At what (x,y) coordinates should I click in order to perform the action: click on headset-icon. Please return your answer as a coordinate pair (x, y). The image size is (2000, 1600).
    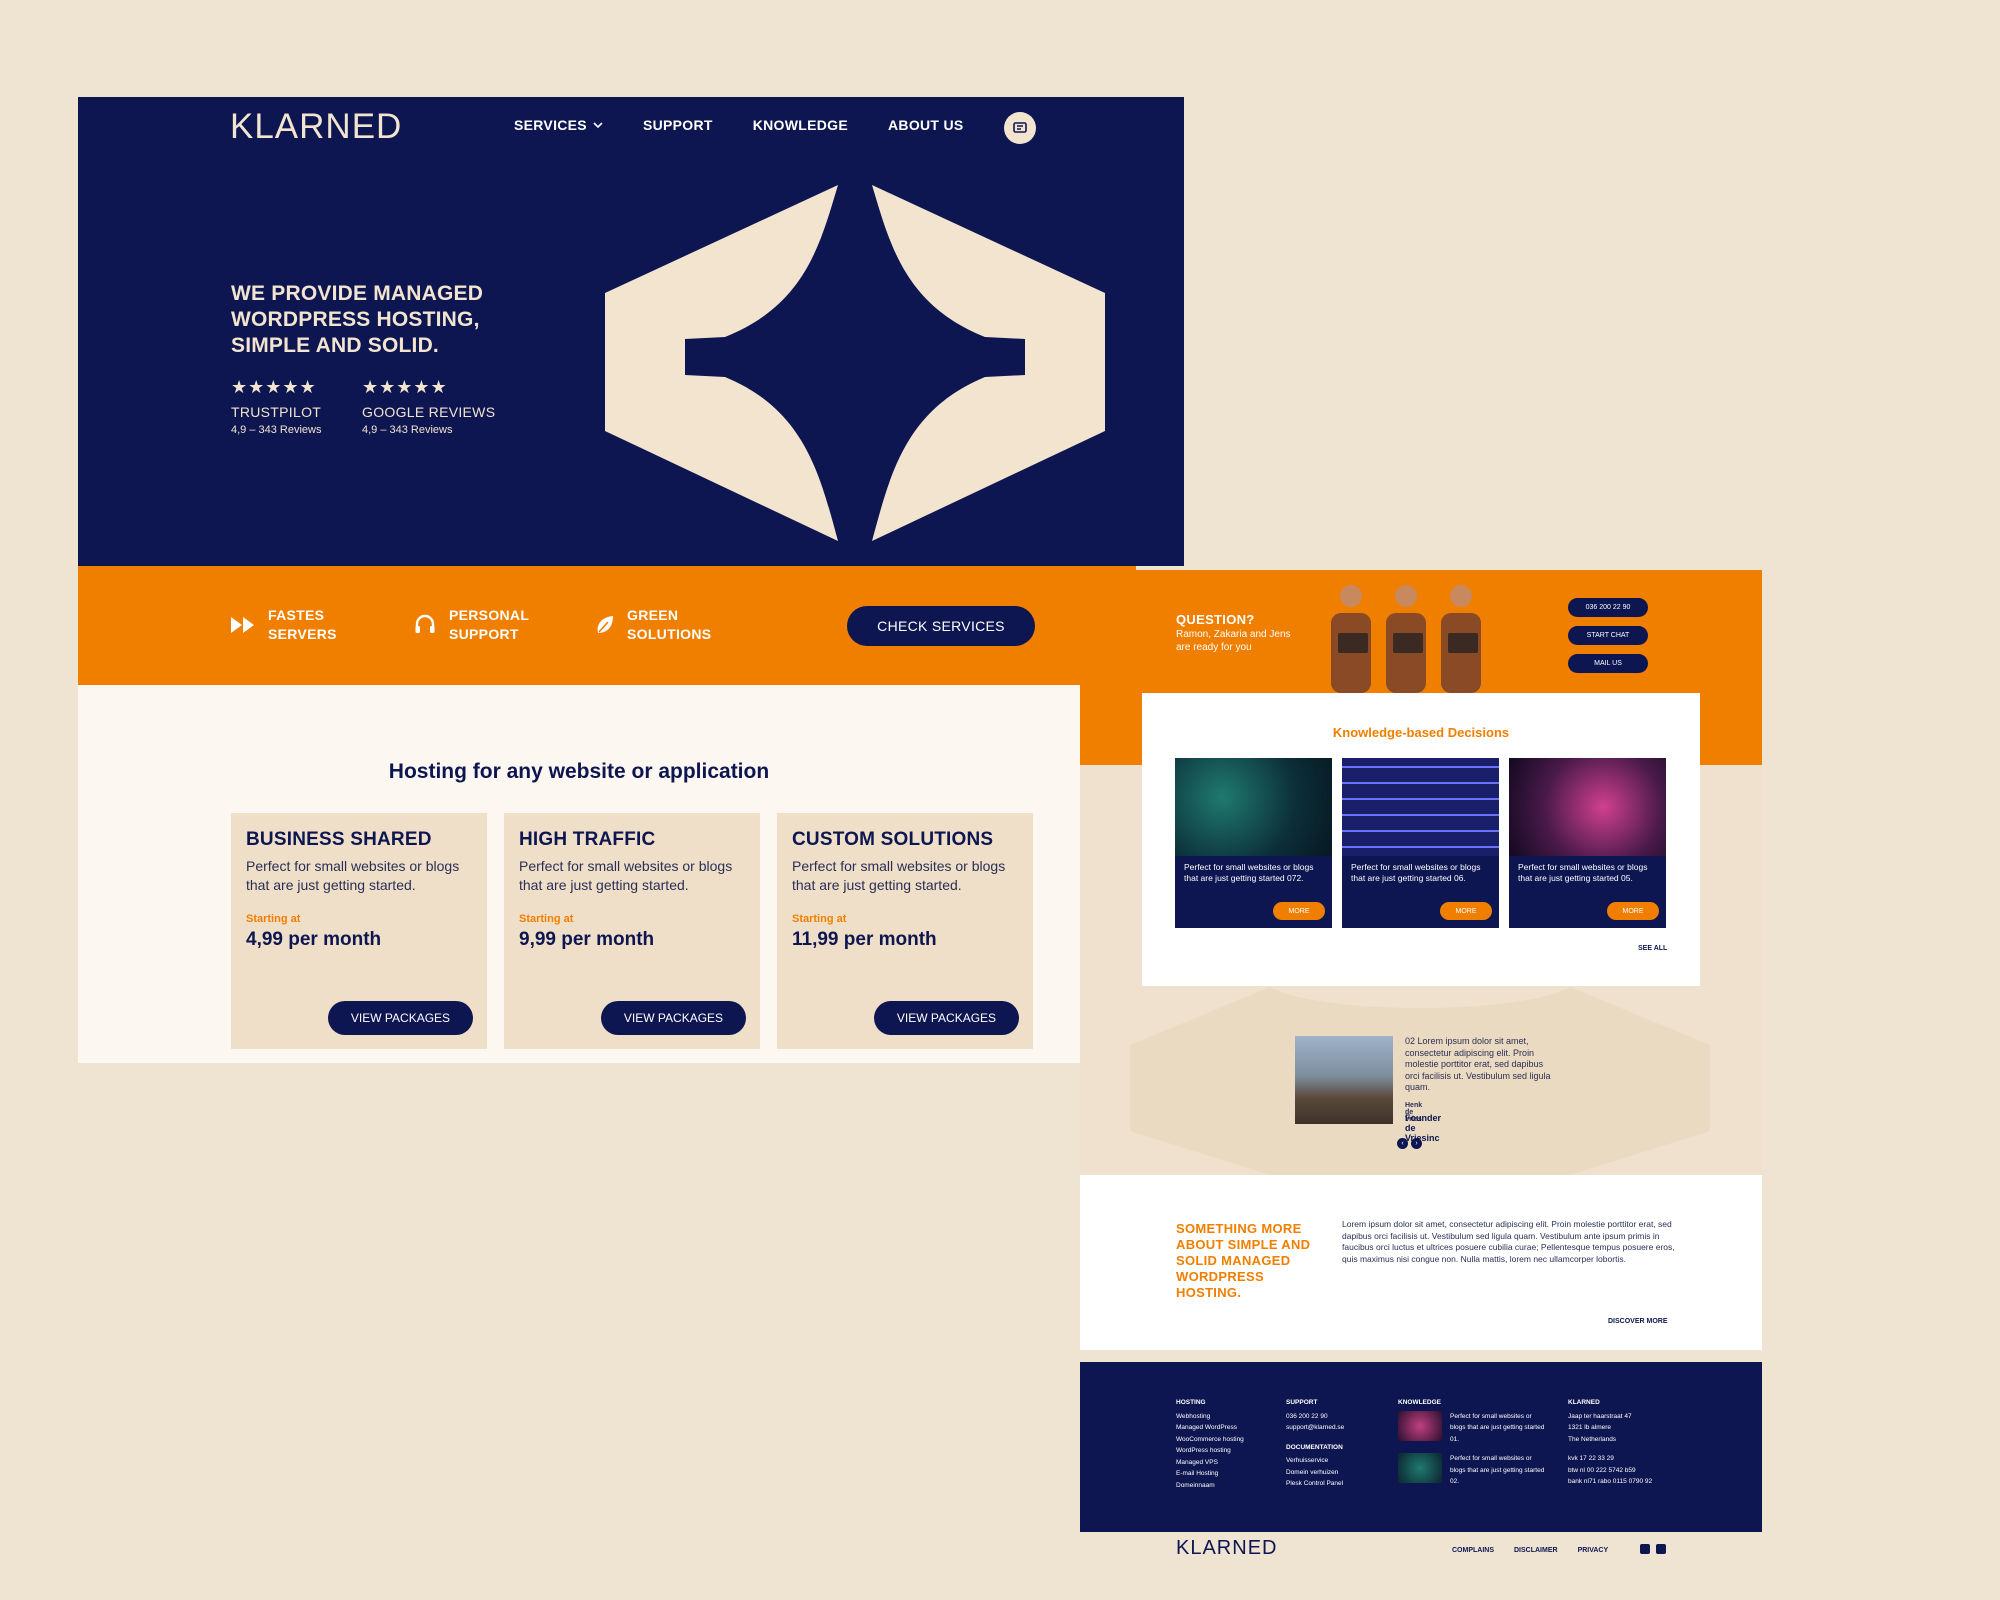
    Looking at the image, I should click on (425, 623).